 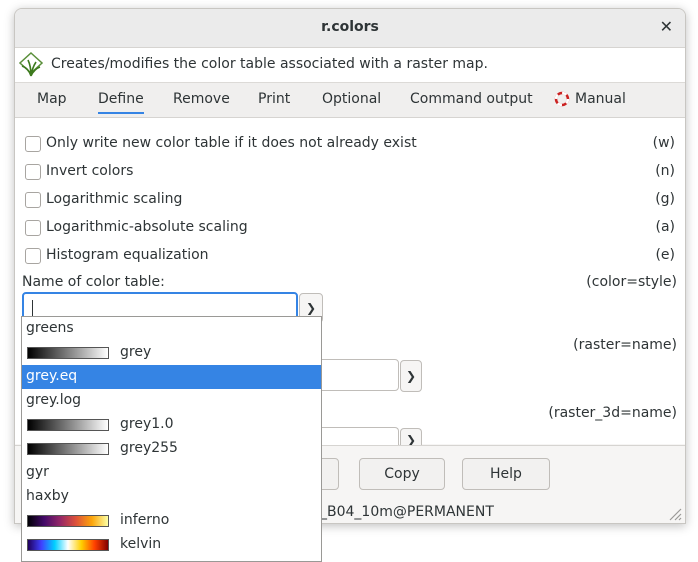 What do you see at coordinates (141, 544) in the screenshot?
I see `list-item-label: kelvin` at bounding box center [141, 544].